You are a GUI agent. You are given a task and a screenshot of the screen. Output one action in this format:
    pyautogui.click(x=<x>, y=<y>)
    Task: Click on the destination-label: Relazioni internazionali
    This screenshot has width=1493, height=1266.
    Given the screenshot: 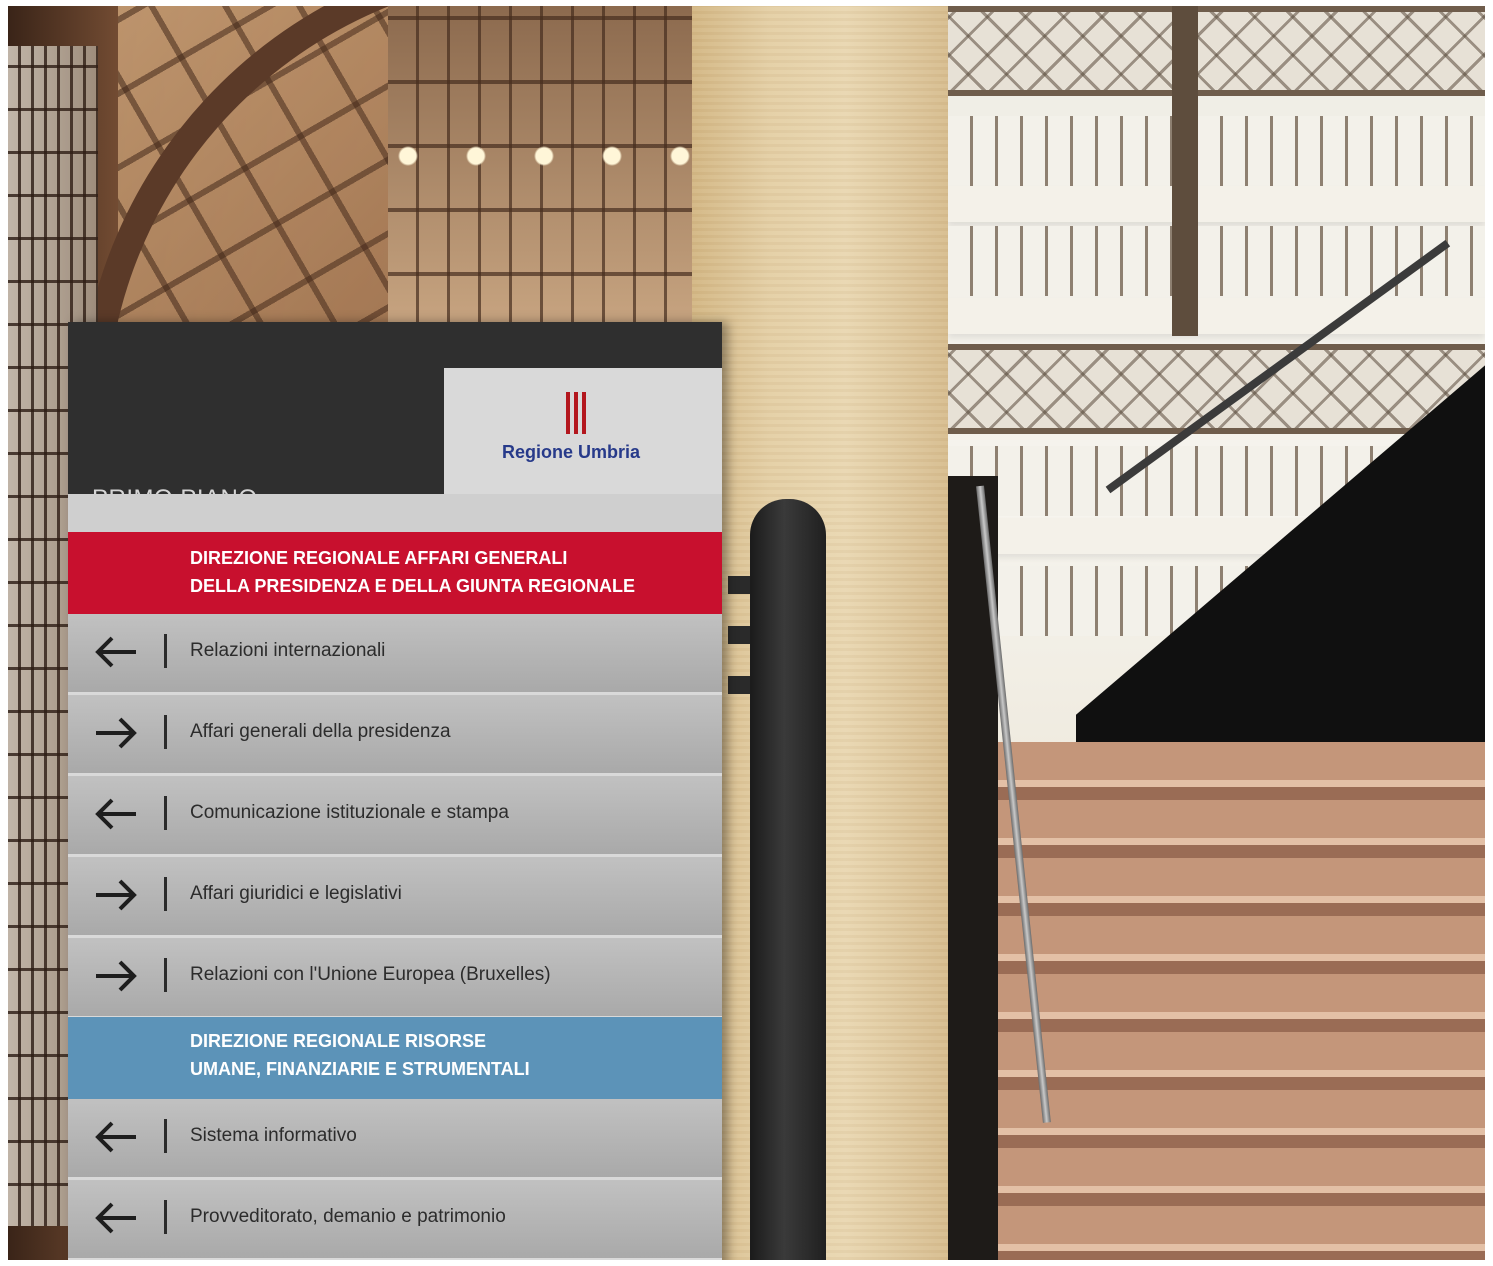 What is the action you would take?
    pyautogui.click(x=288, y=650)
    